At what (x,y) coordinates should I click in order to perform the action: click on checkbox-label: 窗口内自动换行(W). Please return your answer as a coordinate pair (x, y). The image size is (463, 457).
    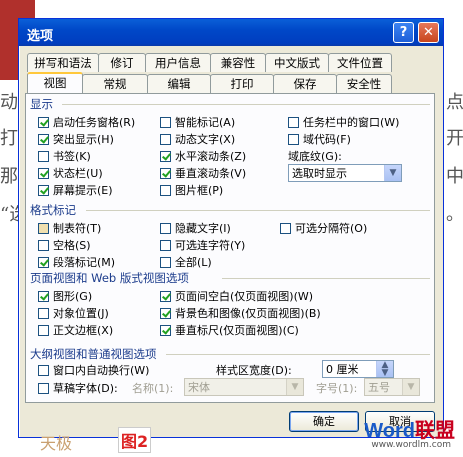
    Looking at the image, I should click on (101, 370).